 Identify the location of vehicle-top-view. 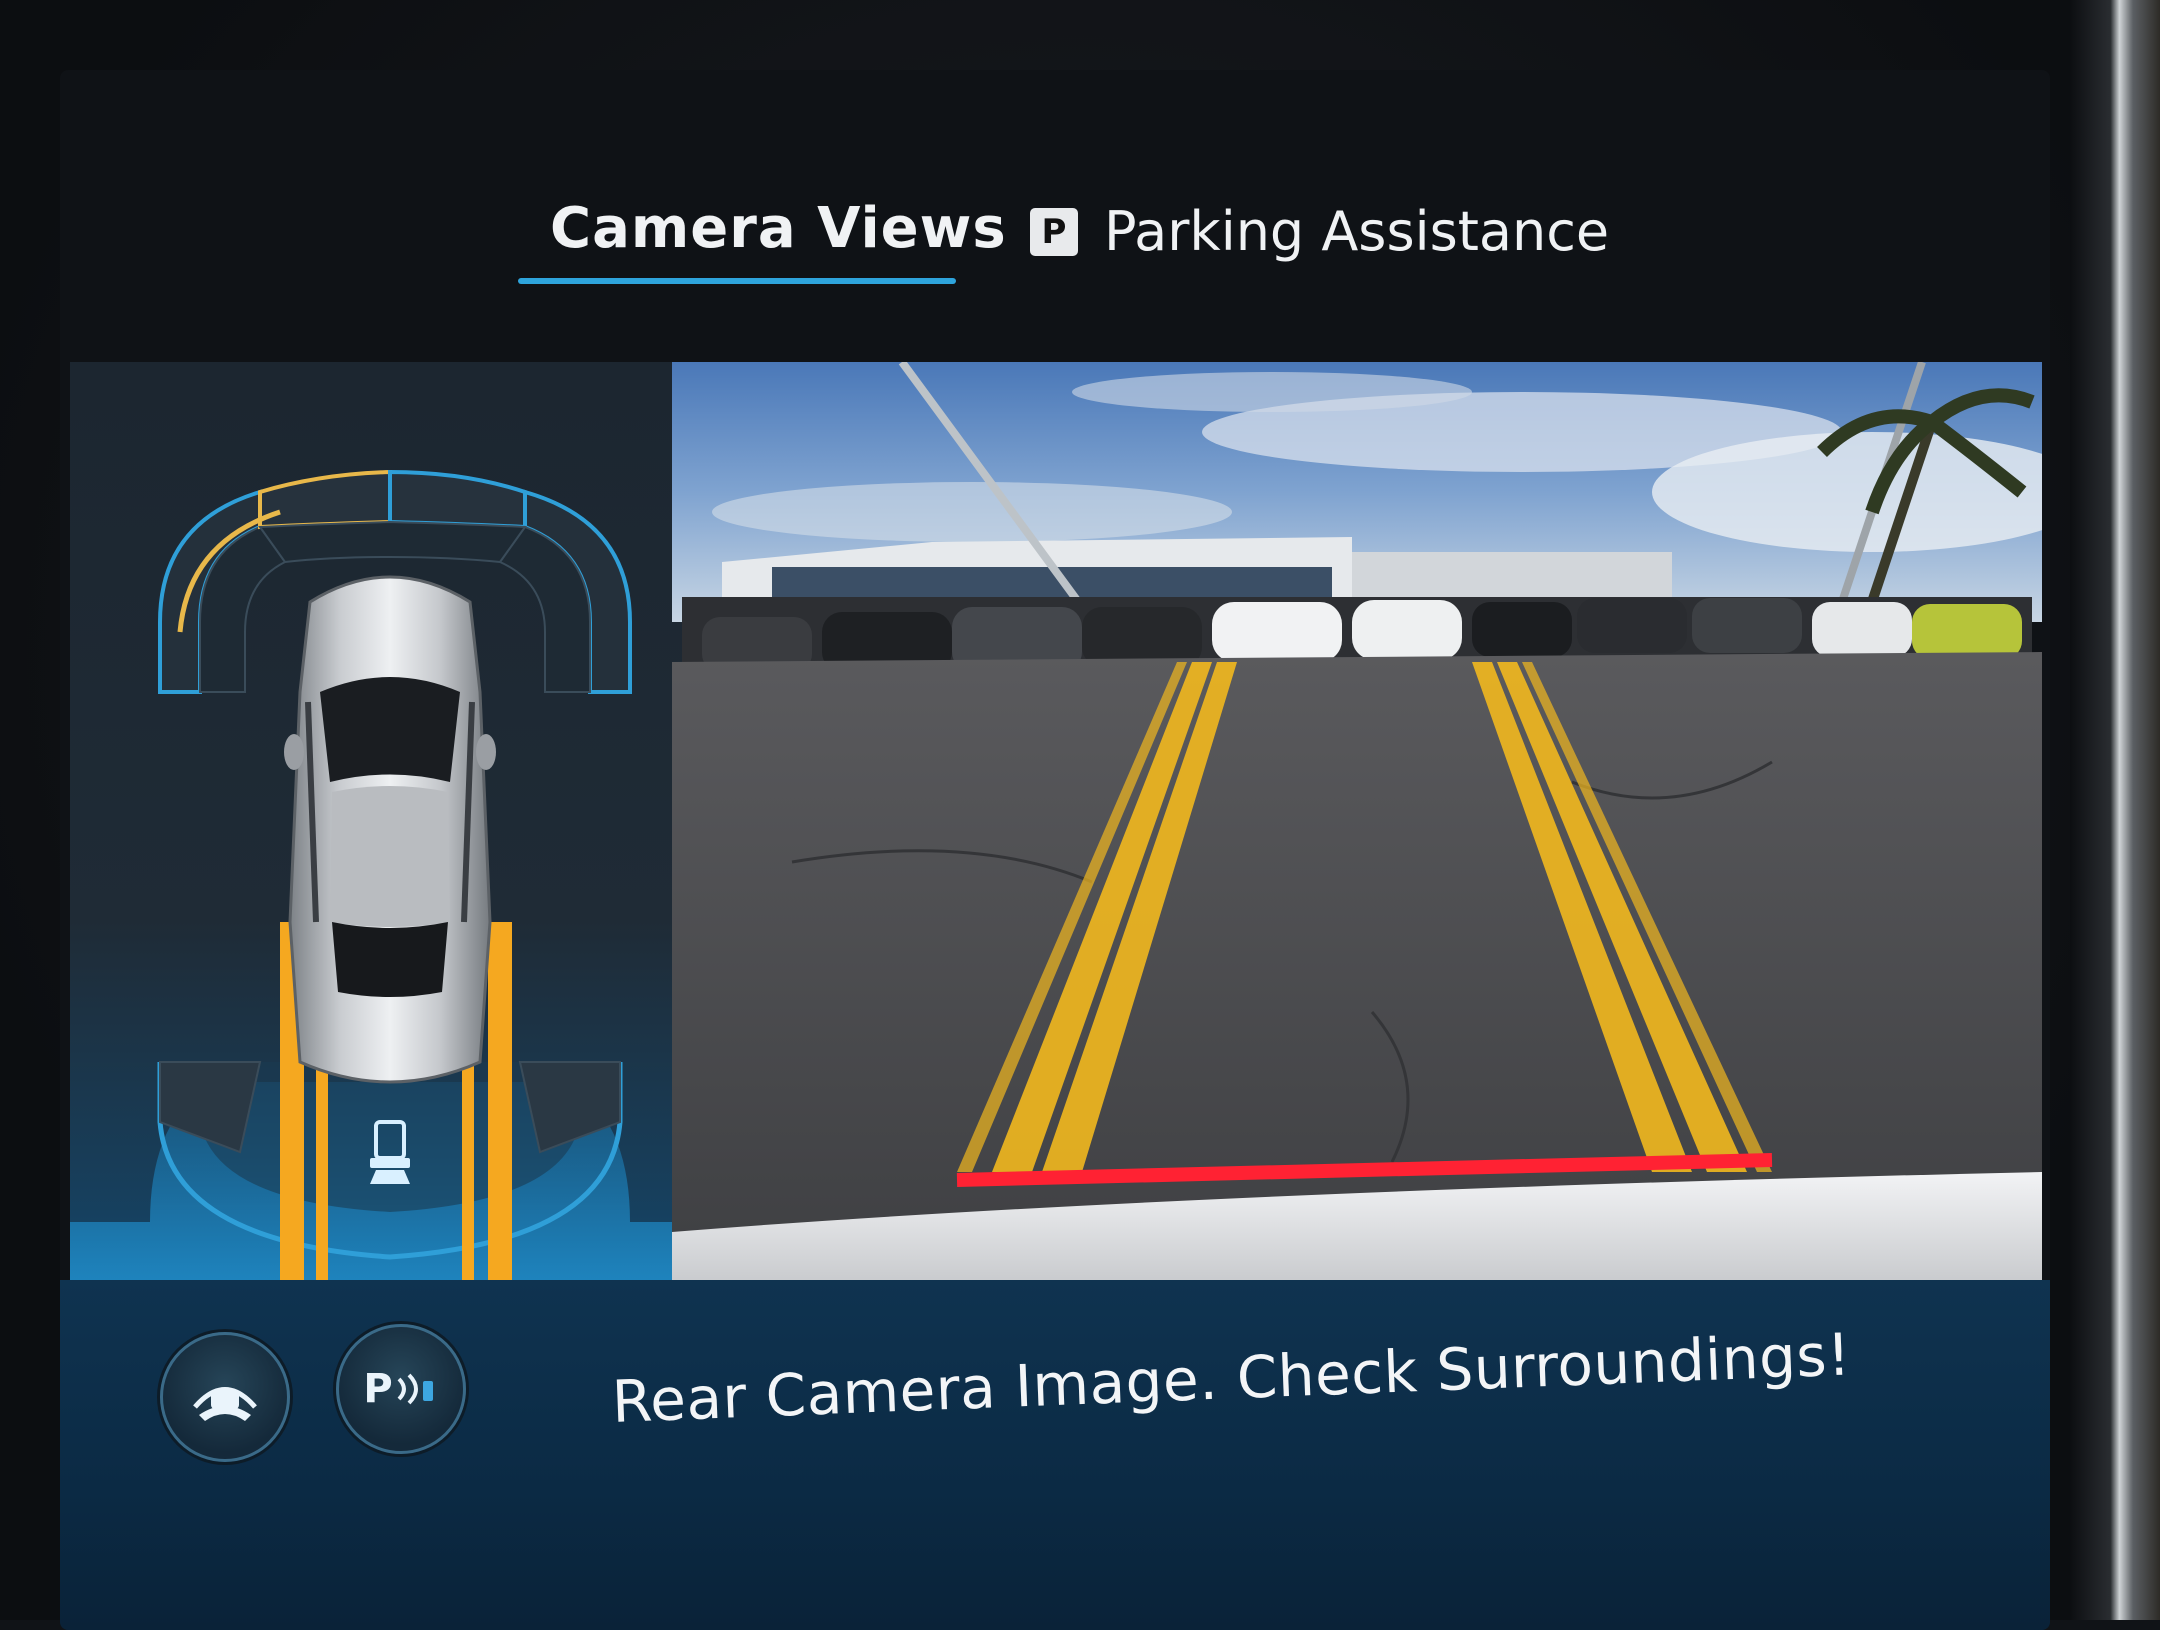
(390, 829).